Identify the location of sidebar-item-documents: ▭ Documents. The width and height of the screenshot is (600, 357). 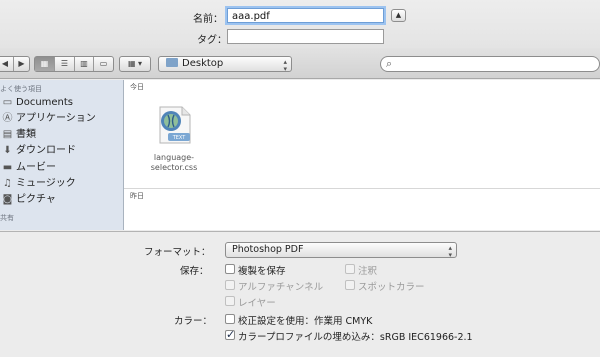
(61, 102).